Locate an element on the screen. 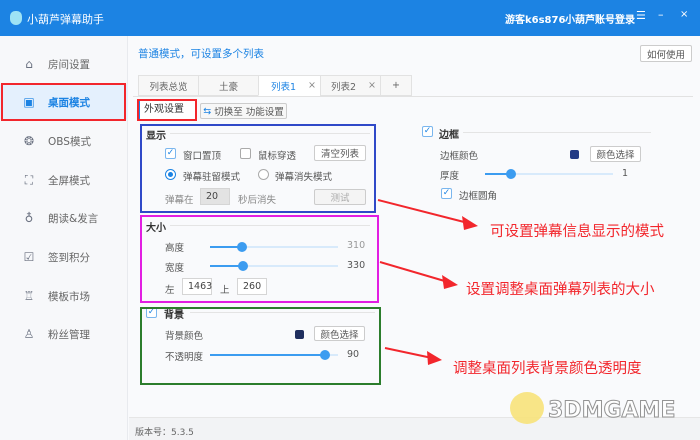 This screenshot has height=440, width=700. arrow-head-size is located at coordinates (450, 282).